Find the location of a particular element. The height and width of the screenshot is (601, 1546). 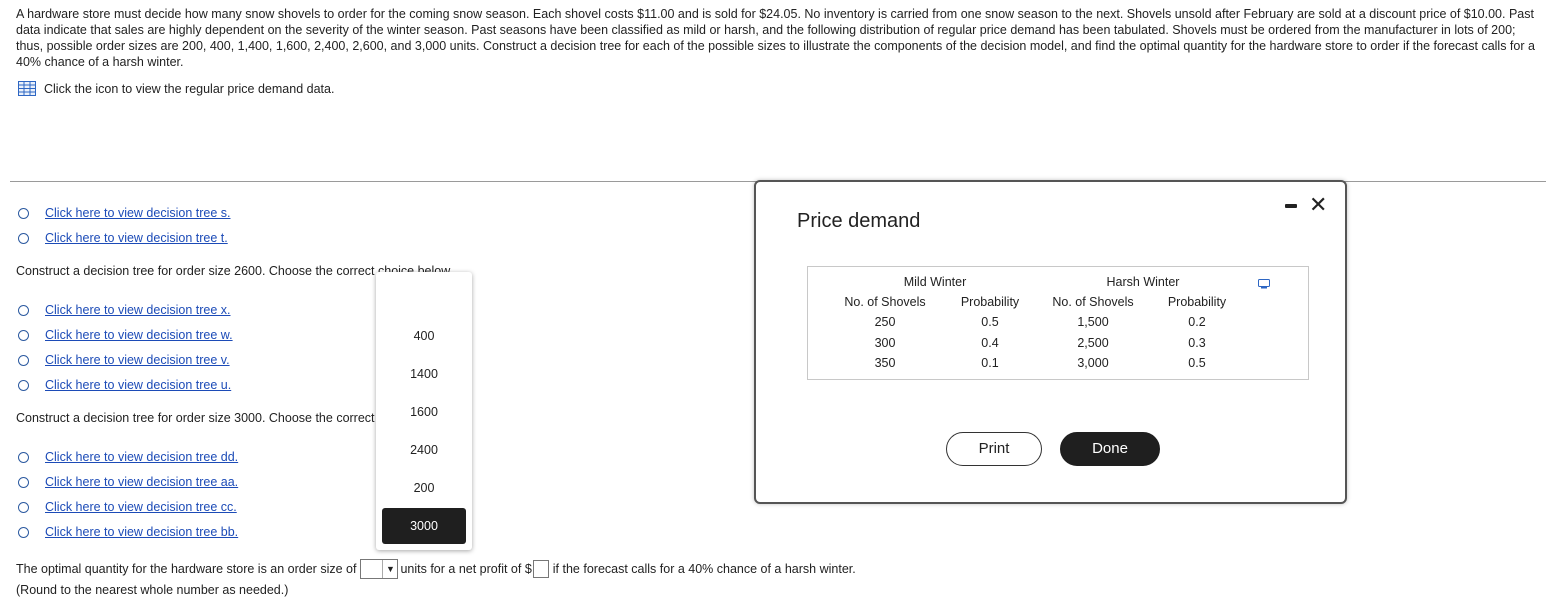

mild-prob-2: 0.4 is located at coordinates (990, 343).